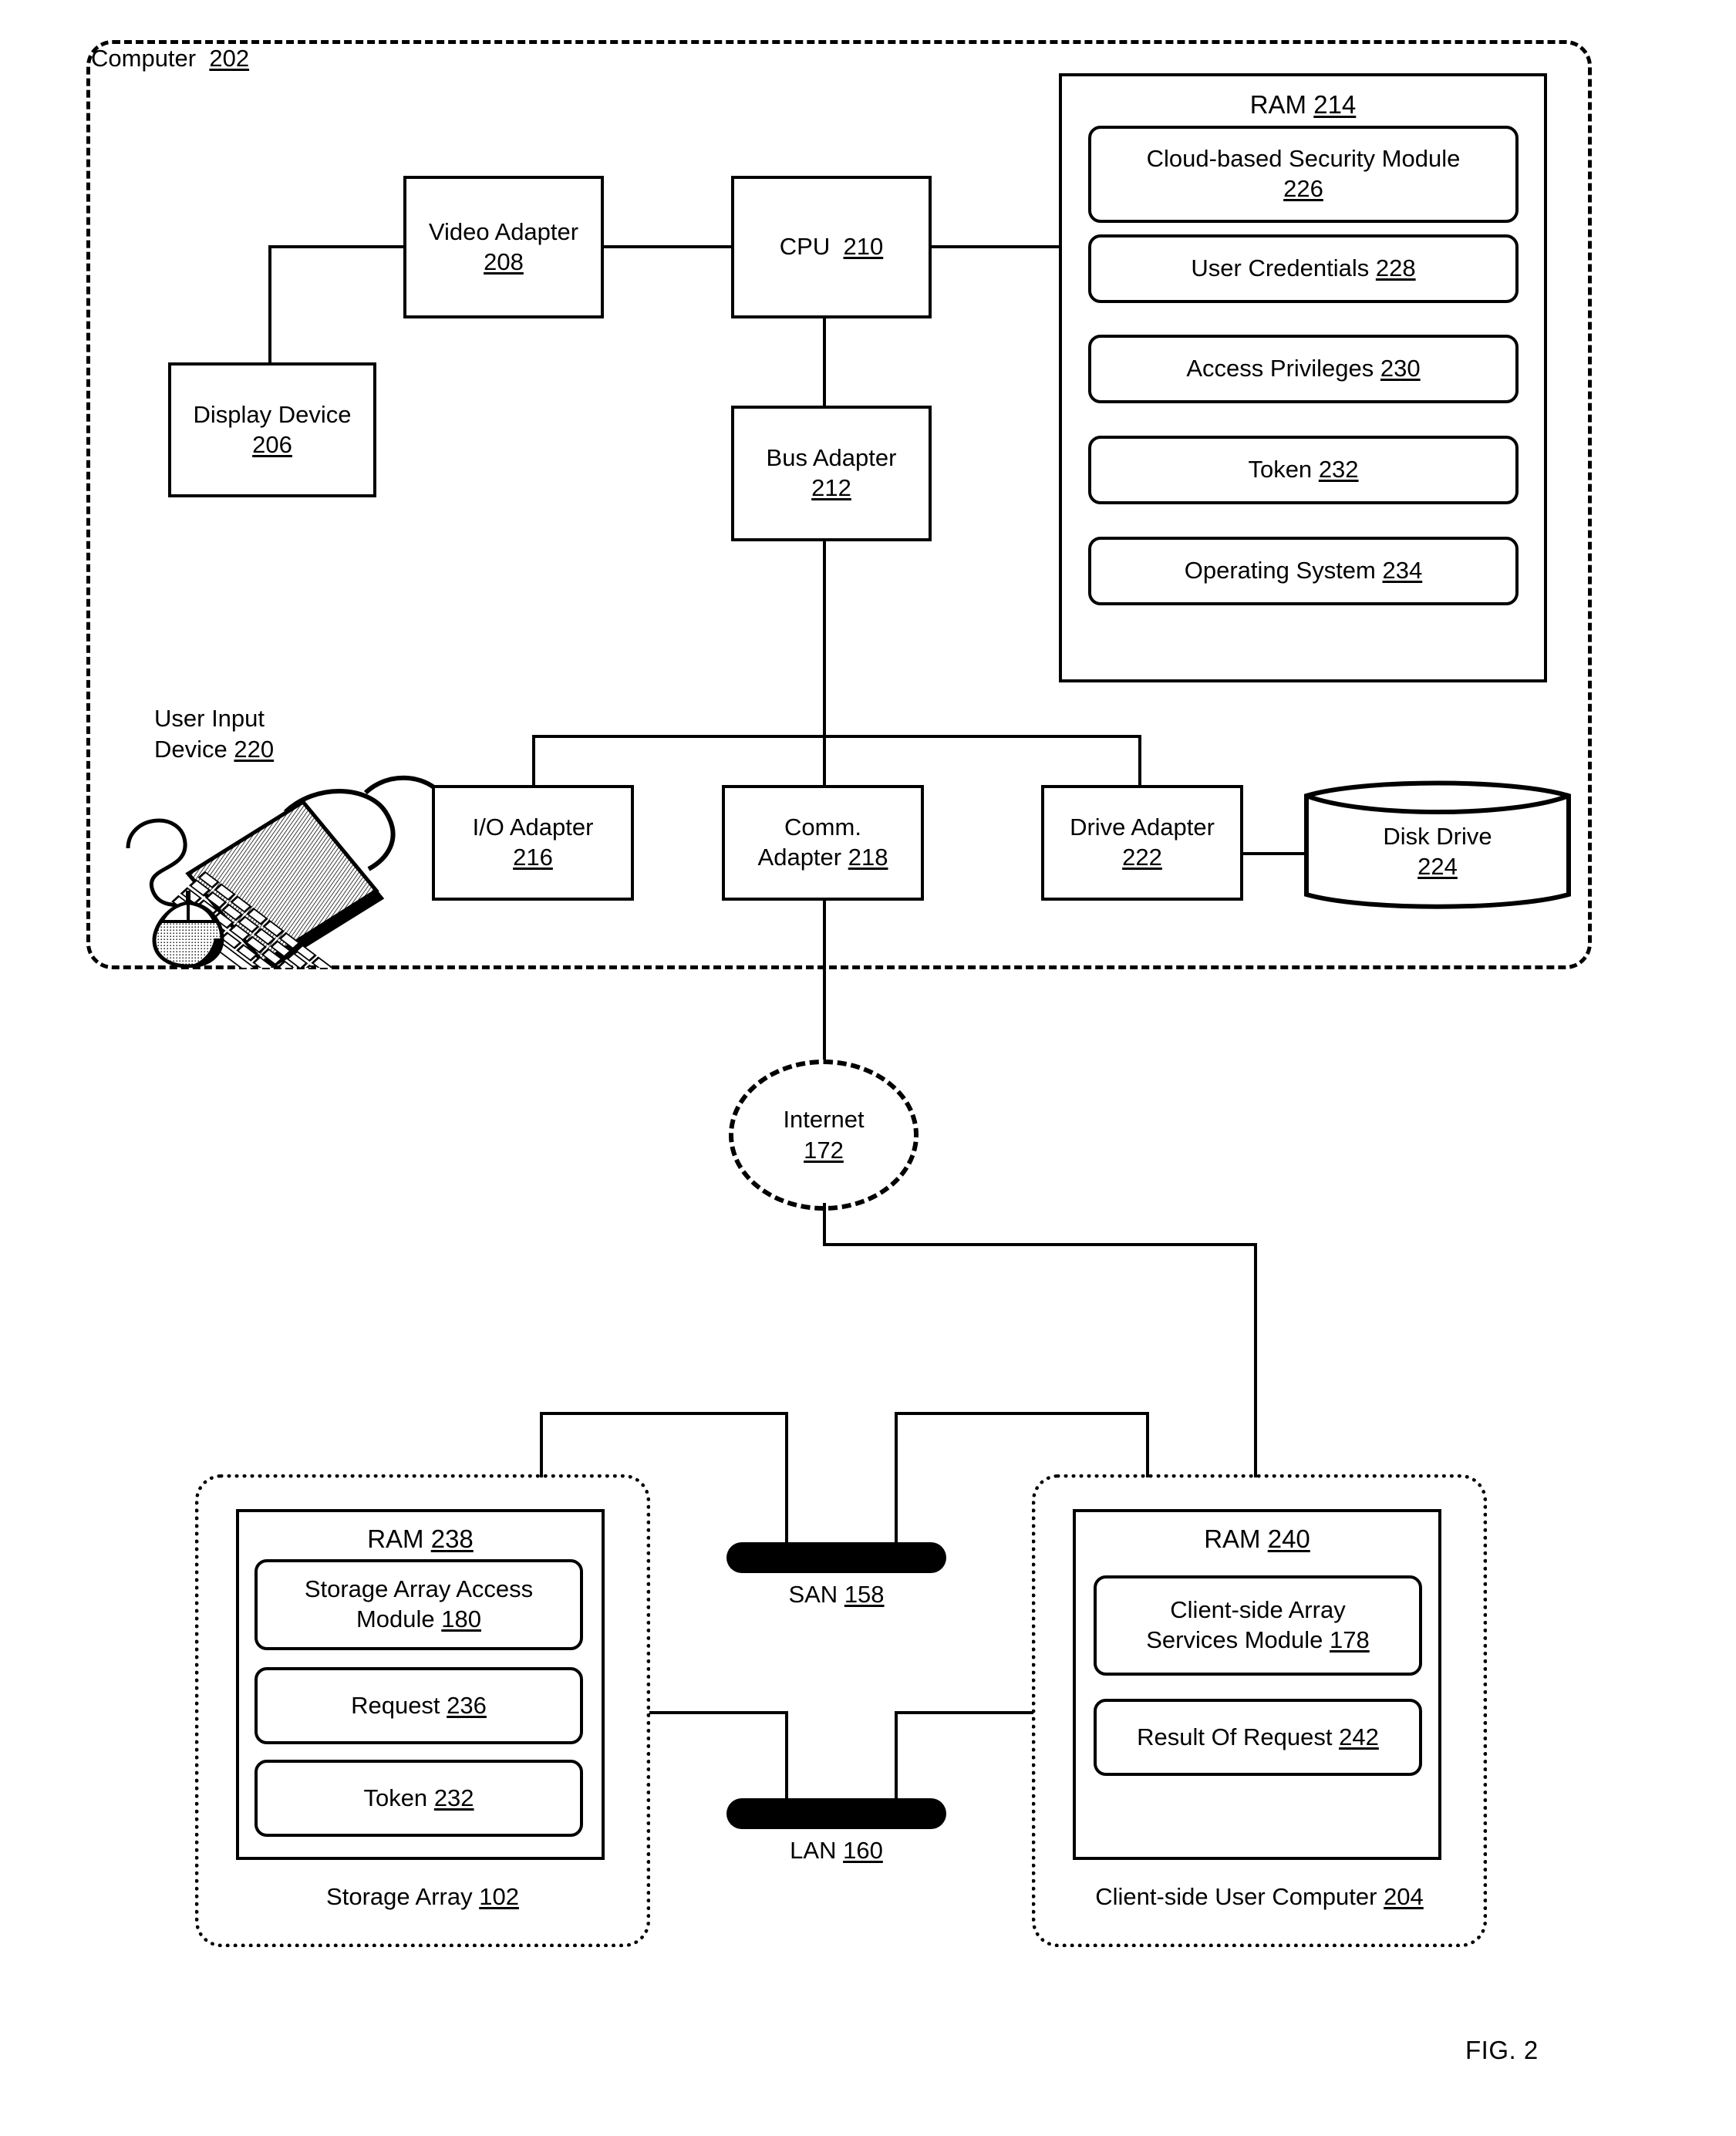  What do you see at coordinates (864, 1594) in the screenshot?
I see `san-num: 158` at bounding box center [864, 1594].